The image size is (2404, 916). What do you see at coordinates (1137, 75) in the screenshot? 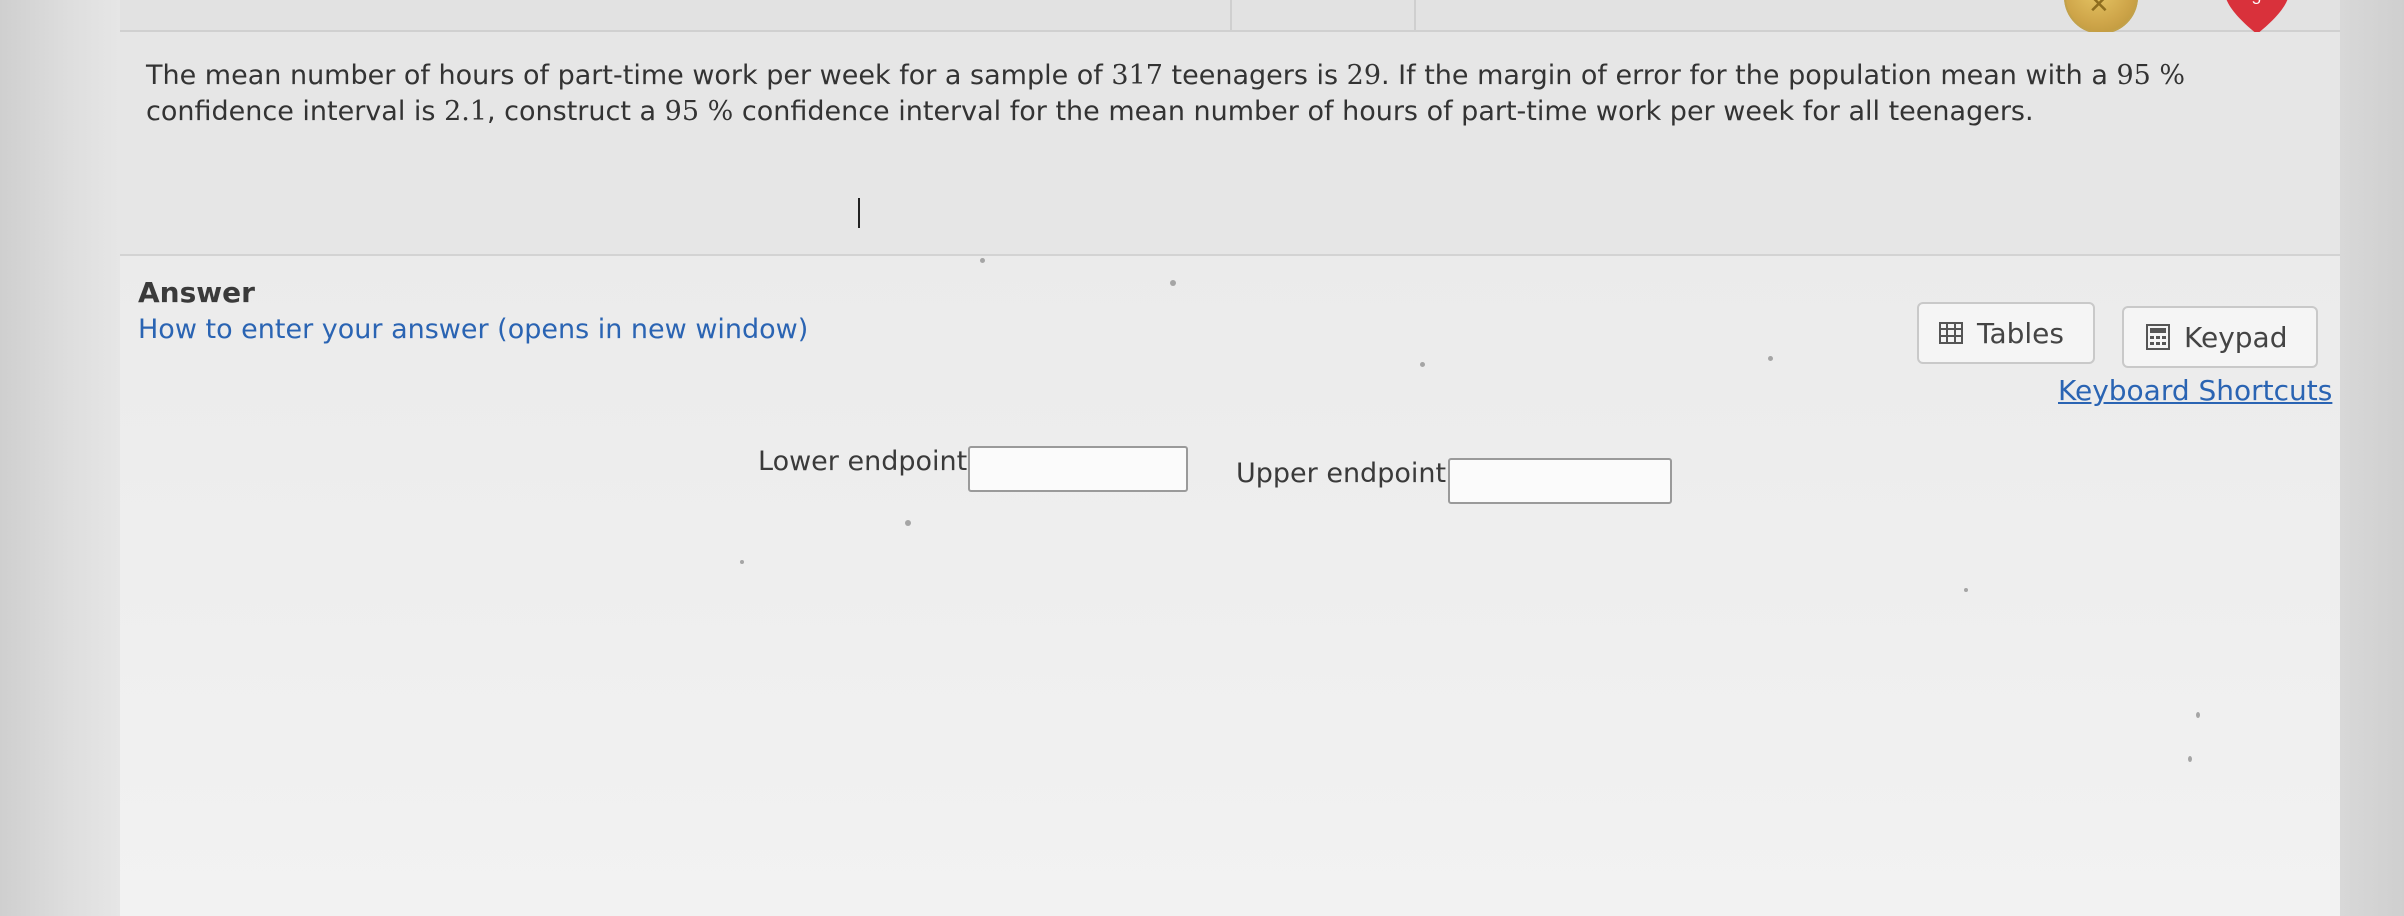
I see `question-math-value: 317` at bounding box center [1137, 75].